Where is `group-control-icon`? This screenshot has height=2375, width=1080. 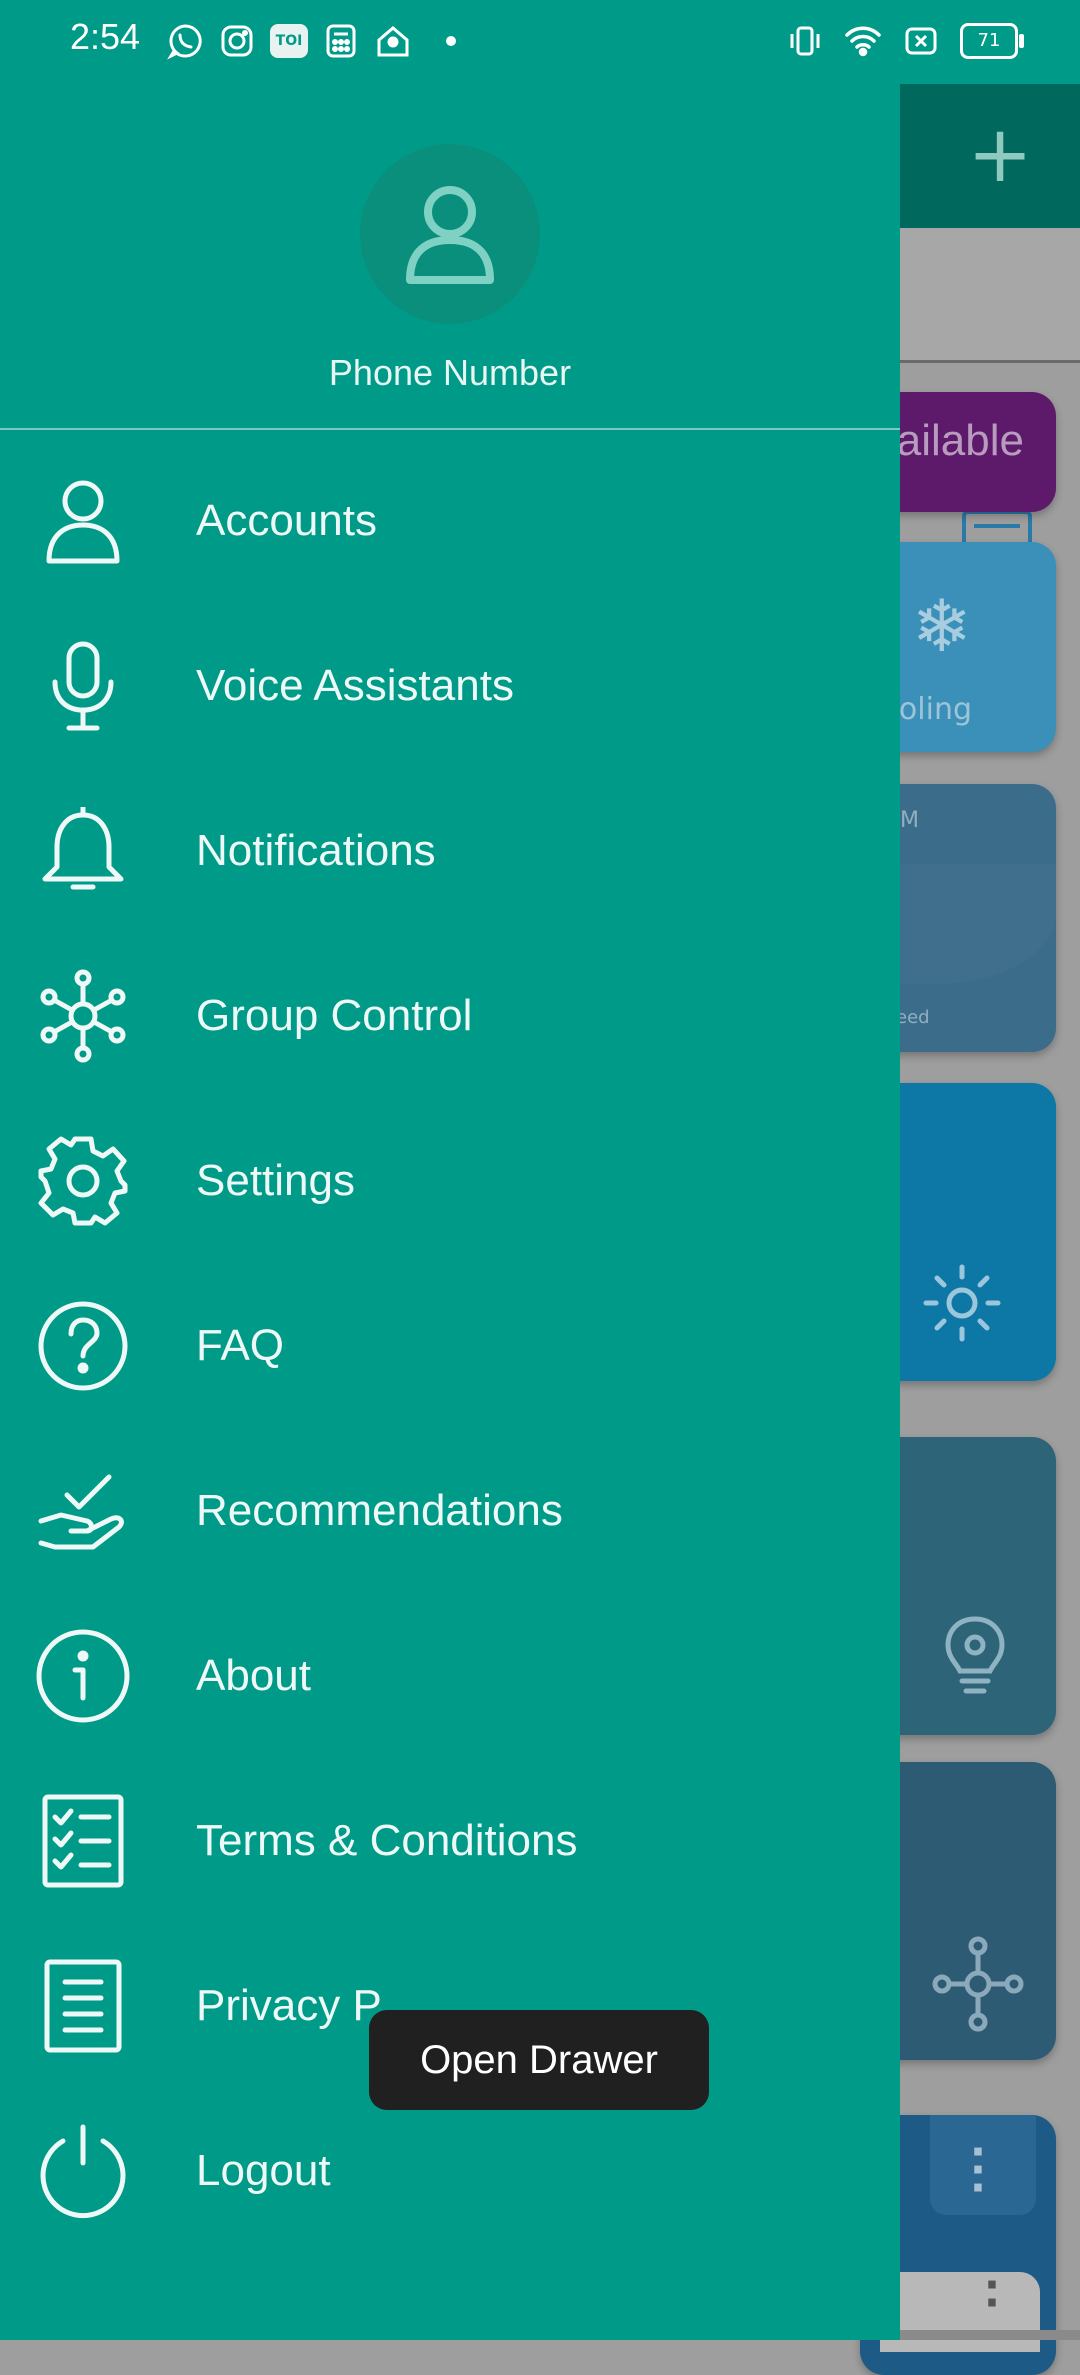 group-control-icon is located at coordinates (83, 1016).